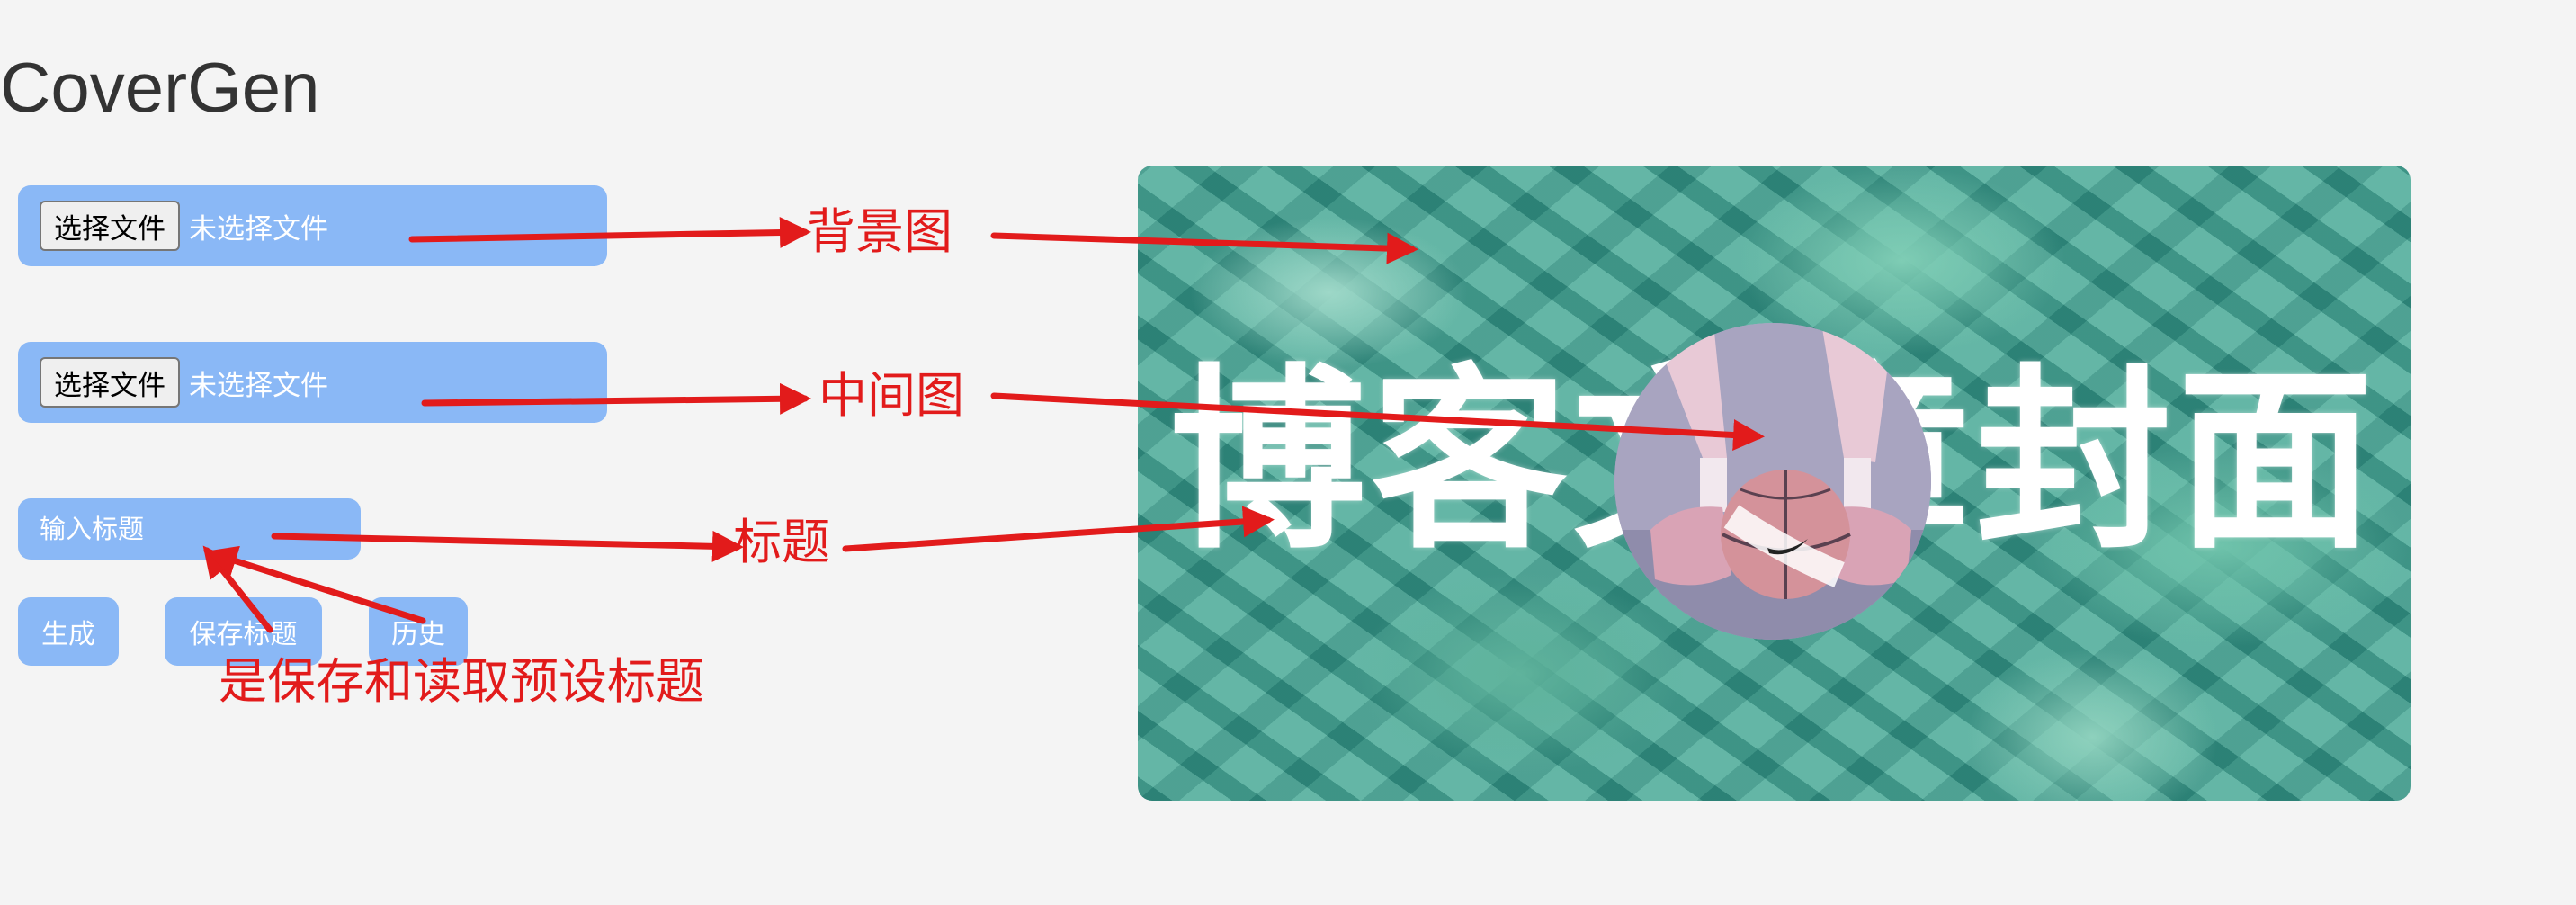 The width and height of the screenshot is (2576, 905). Describe the element at coordinates (616, 398) in the screenshot. I see `arrow-to-middle-label` at that location.